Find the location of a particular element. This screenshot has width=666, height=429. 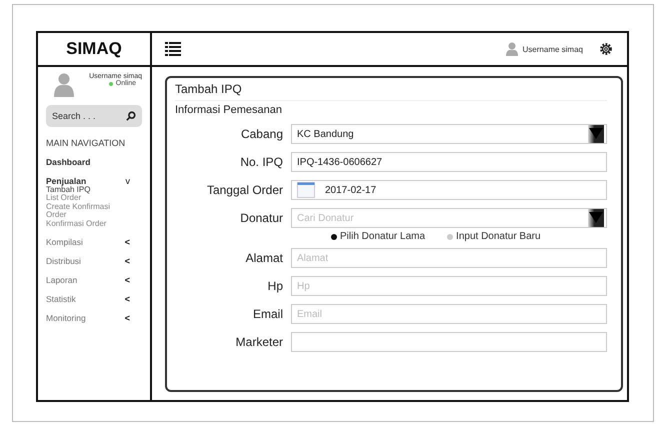

nav-item: Kompilasi is located at coordinates (64, 241).